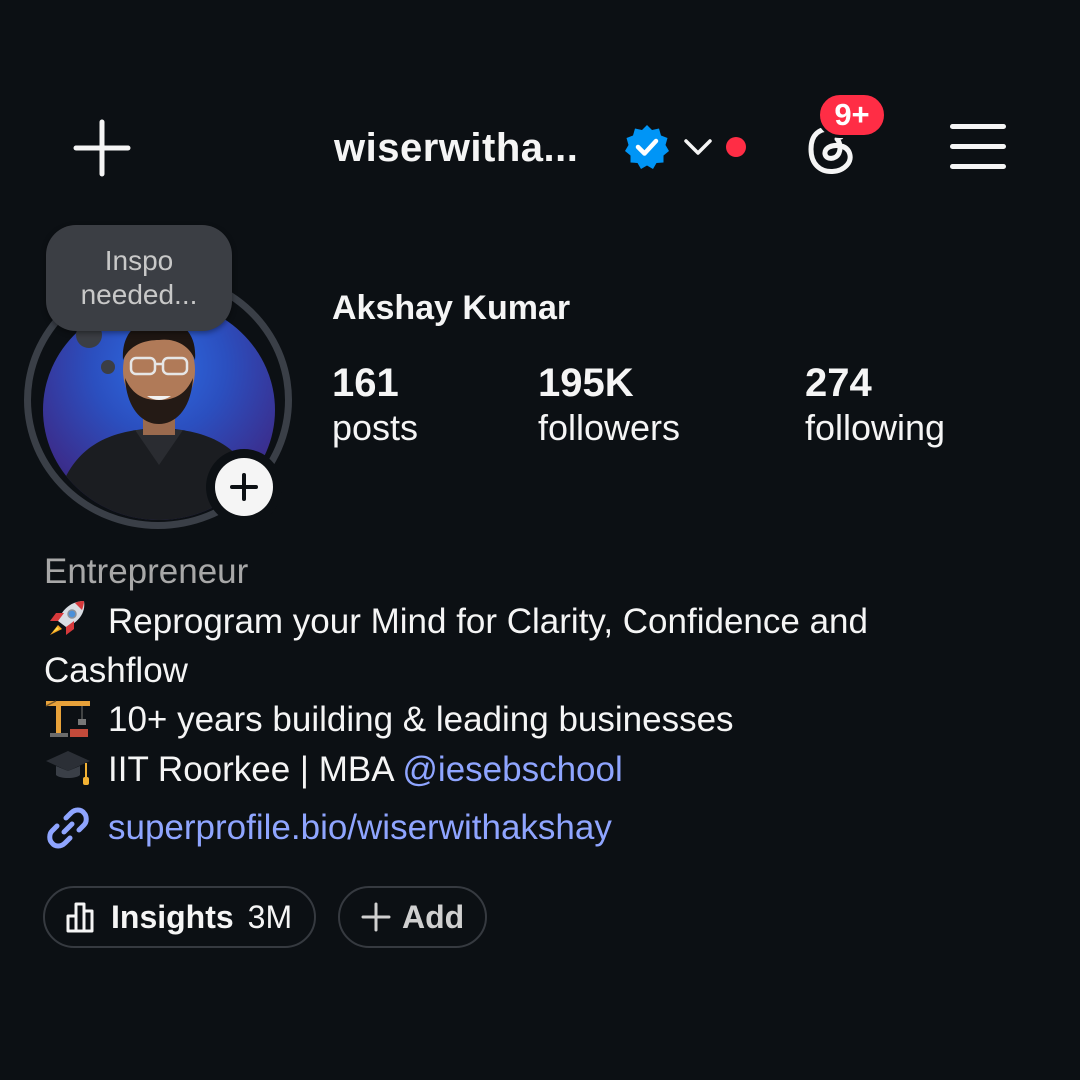 This screenshot has width=1080, height=1080. I want to click on verified-badge-icon, so click(647, 147).